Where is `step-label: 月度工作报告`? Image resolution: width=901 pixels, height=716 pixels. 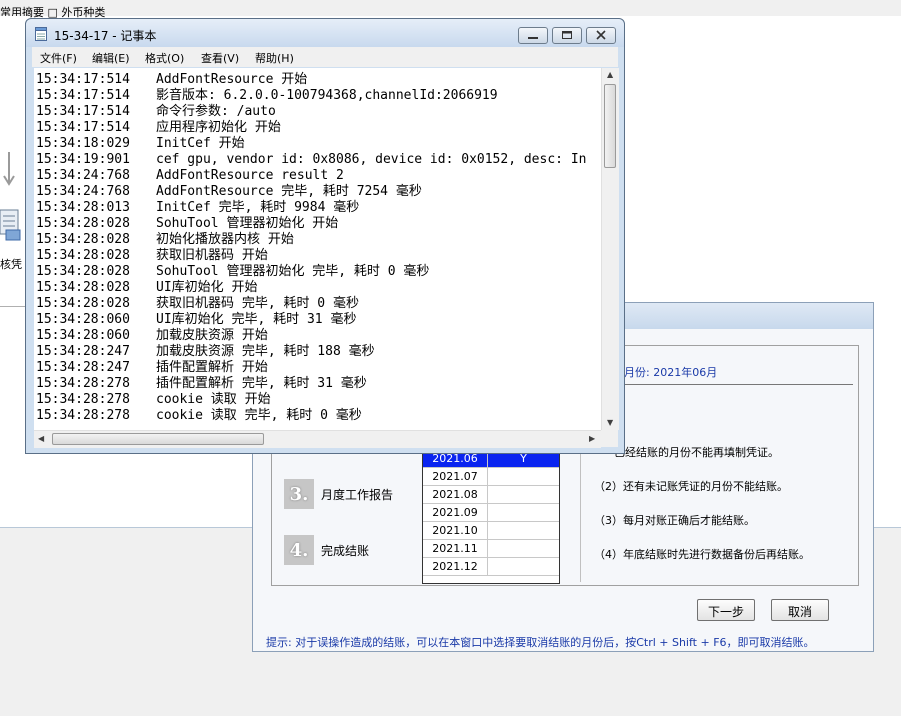 step-label: 月度工作报告 is located at coordinates (357, 494).